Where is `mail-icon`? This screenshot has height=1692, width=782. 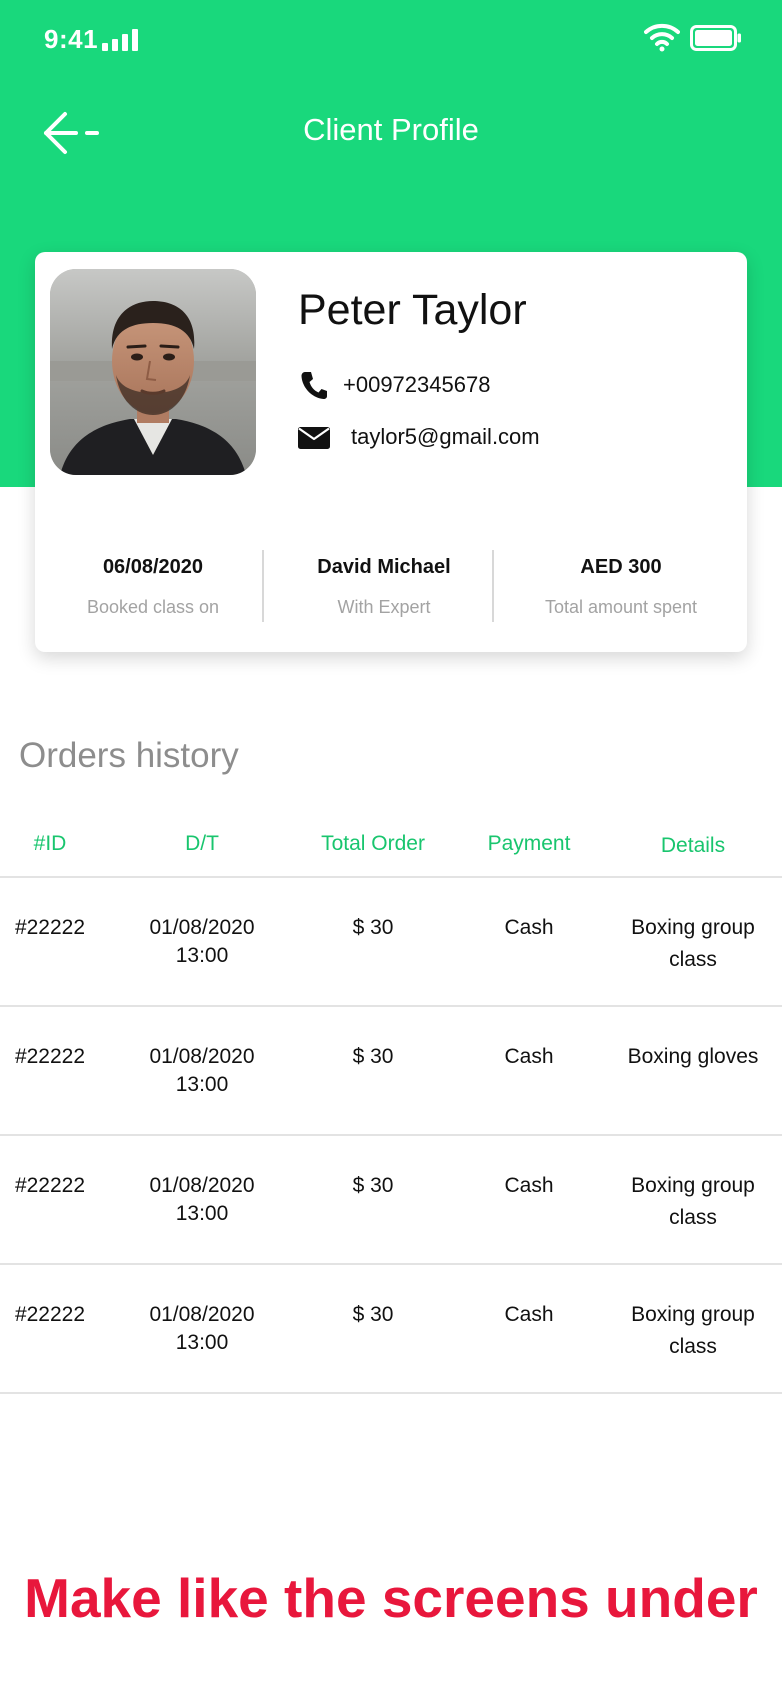 mail-icon is located at coordinates (314, 437).